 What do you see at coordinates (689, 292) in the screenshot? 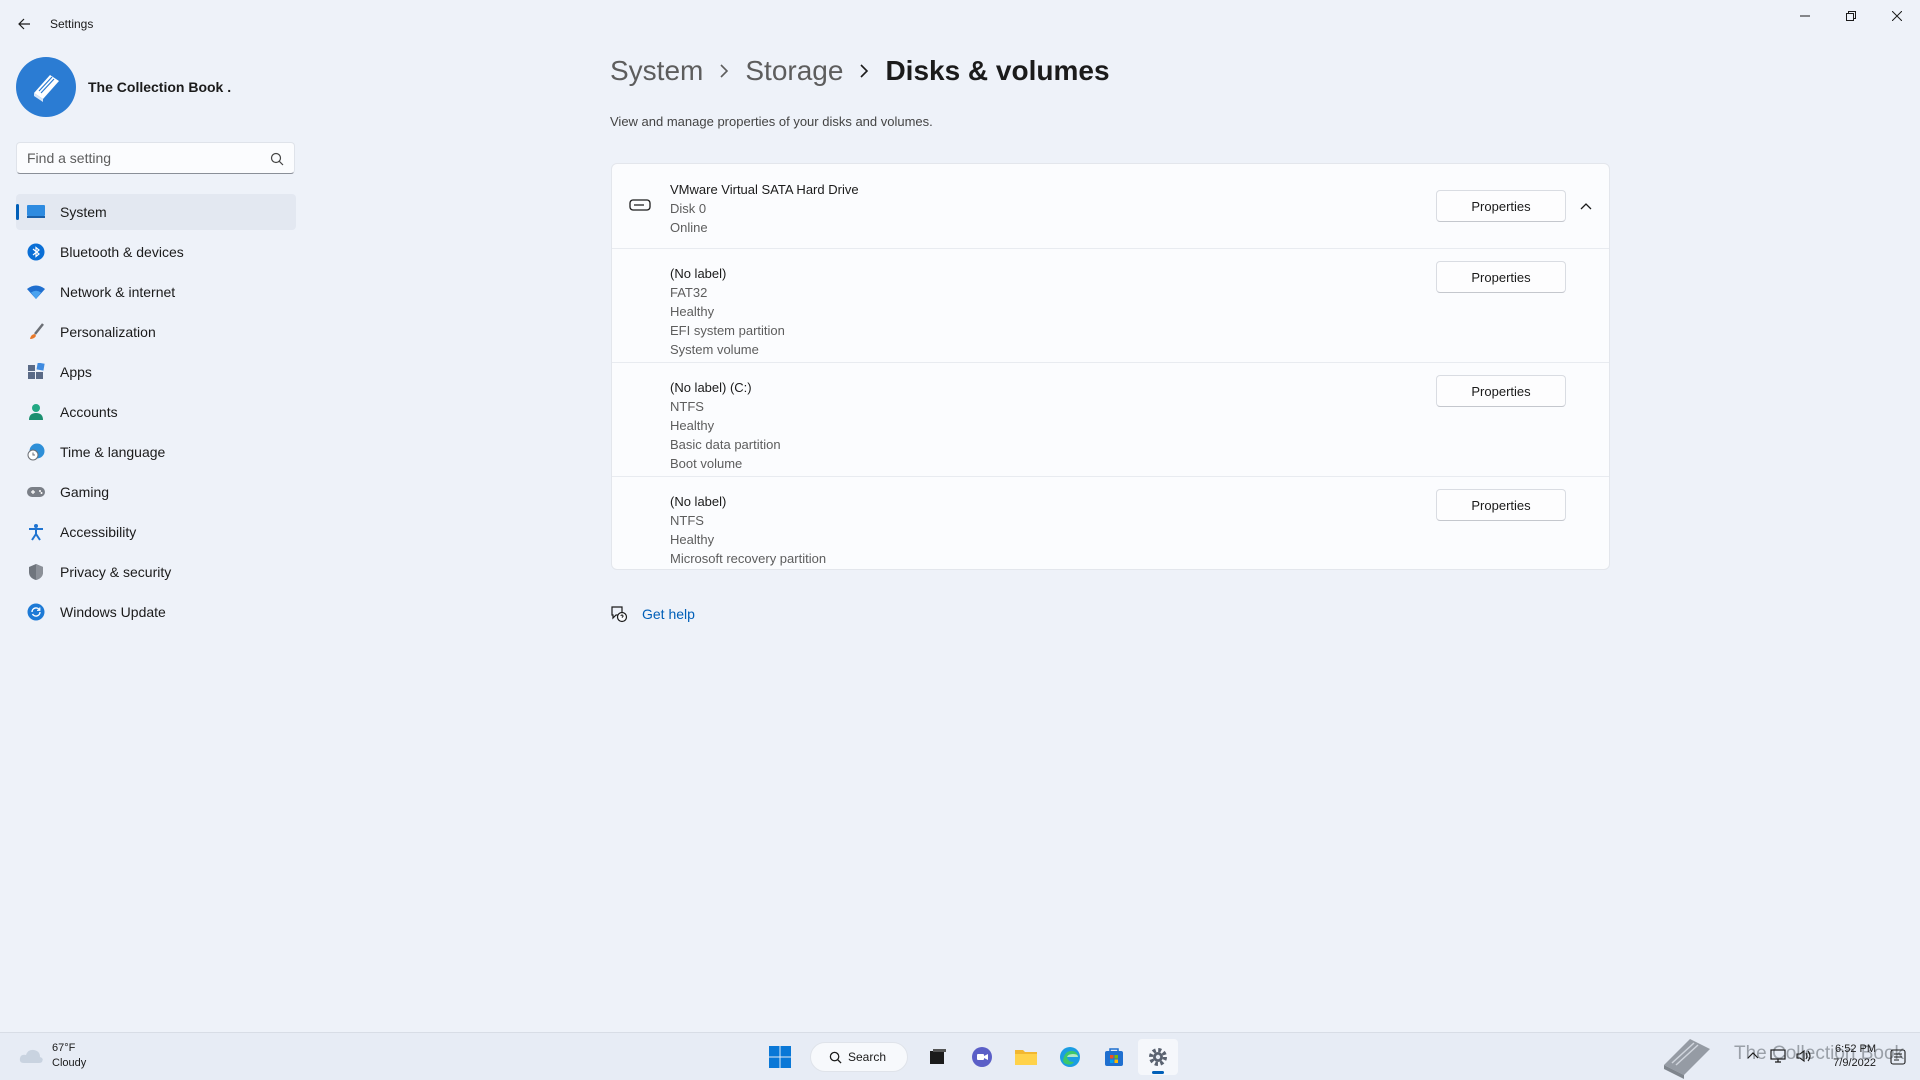
I see `volume-filesystem: FAT32` at bounding box center [689, 292].